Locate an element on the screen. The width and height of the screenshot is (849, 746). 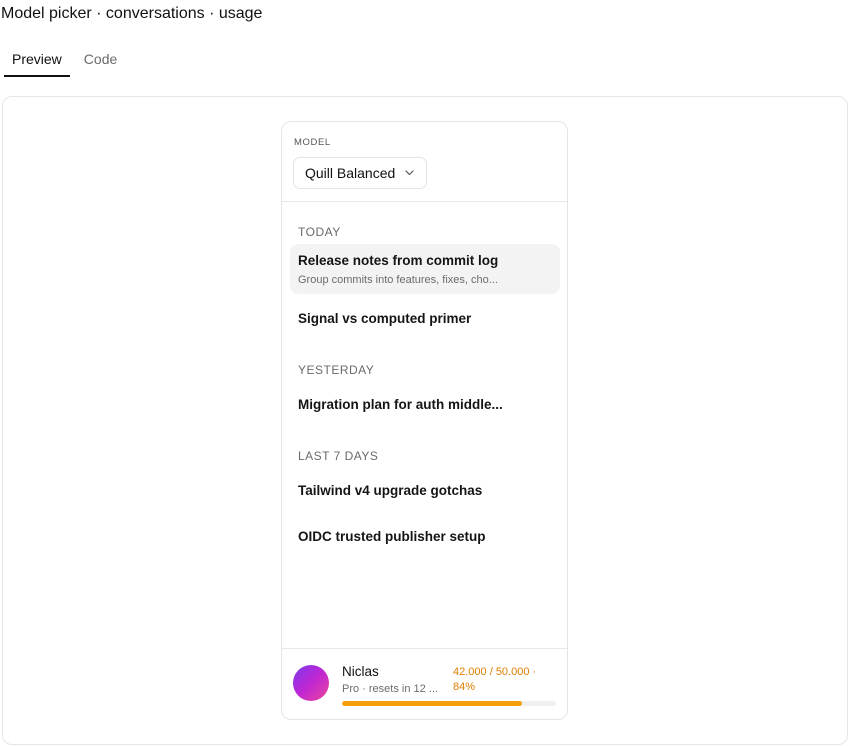
model-label: MODEL is located at coordinates (312, 142).